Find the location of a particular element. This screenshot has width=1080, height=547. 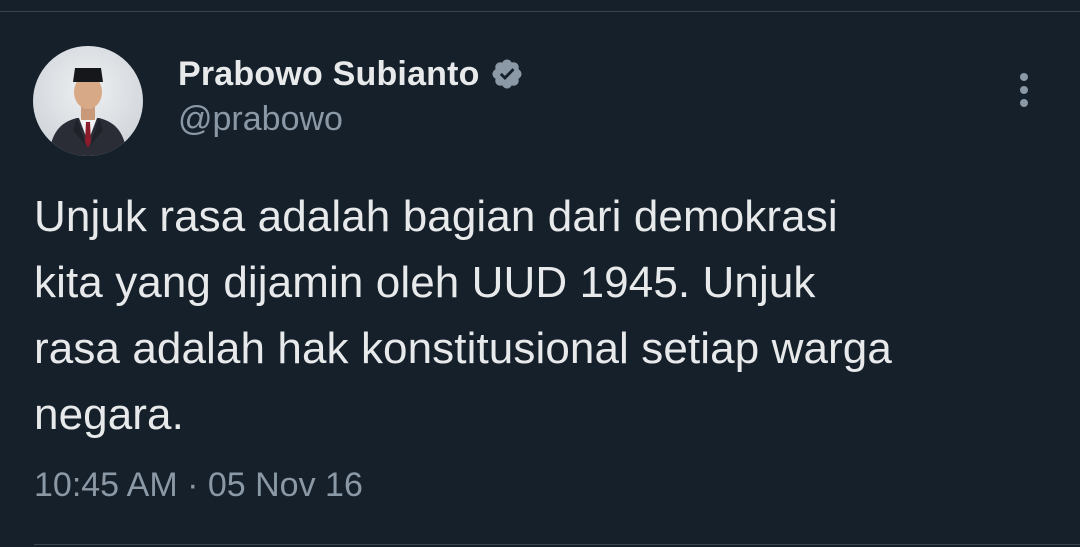

avatar-photo is located at coordinates (88, 112).